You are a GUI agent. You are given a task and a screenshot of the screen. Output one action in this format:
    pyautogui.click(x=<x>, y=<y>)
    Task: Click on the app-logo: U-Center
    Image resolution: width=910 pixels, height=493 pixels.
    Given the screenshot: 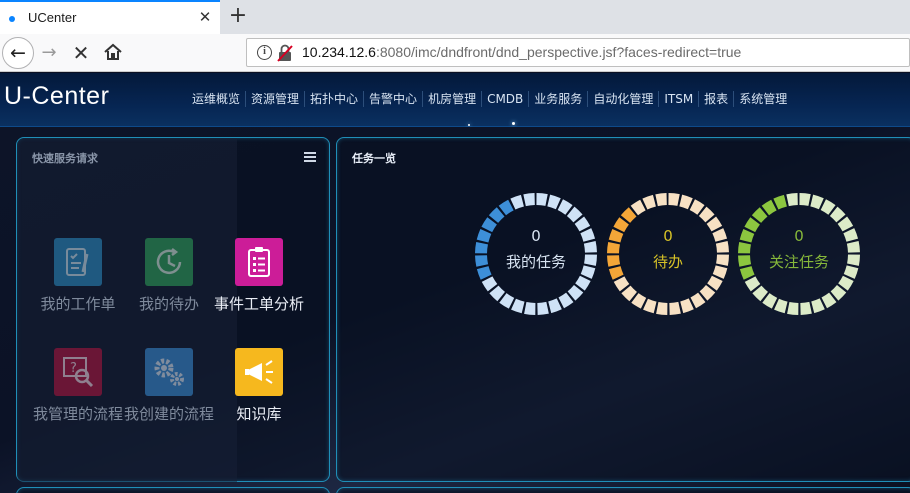 What is the action you would take?
    pyautogui.click(x=56, y=96)
    